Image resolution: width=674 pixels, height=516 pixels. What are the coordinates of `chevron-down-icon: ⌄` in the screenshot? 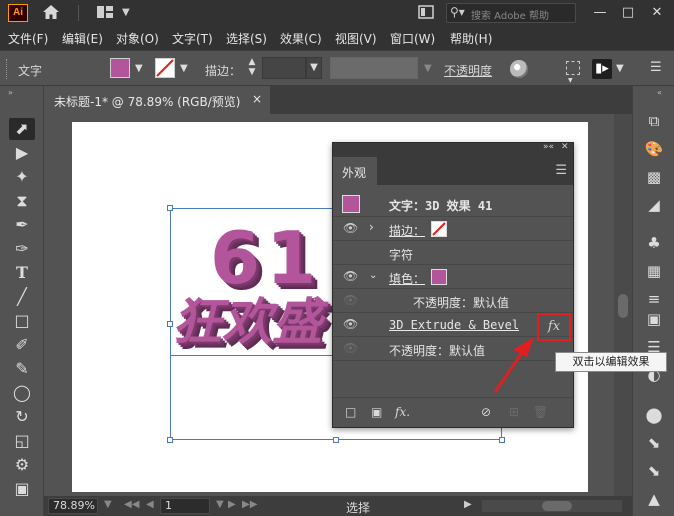 It's located at (373, 275).